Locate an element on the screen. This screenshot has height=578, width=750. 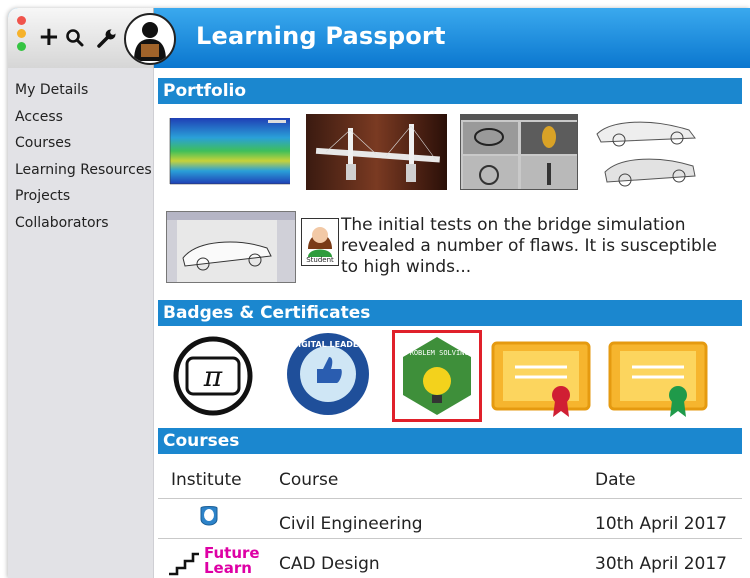
open-university-logo is located at coordinates (209, 519).